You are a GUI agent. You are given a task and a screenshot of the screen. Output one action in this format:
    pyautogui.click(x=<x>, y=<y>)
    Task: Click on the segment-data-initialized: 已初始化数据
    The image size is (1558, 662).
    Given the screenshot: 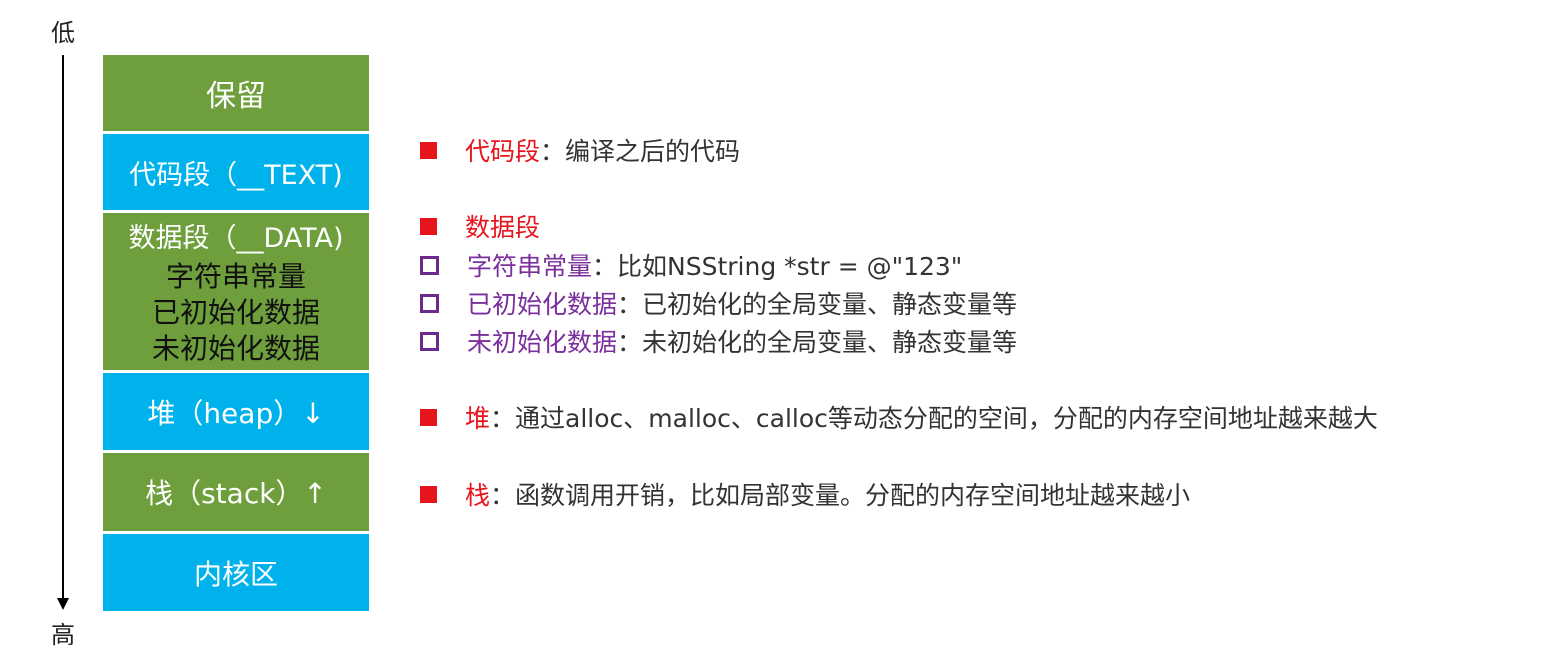 What is the action you would take?
    pyautogui.click(x=235, y=312)
    